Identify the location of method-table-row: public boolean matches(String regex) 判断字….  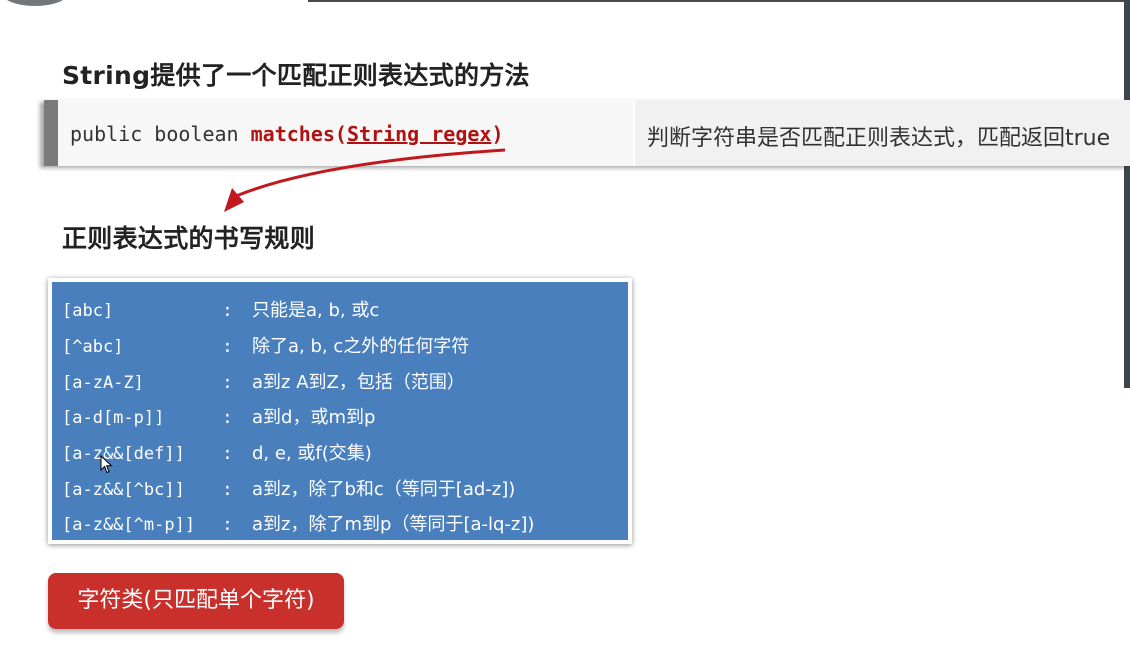
(587, 133).